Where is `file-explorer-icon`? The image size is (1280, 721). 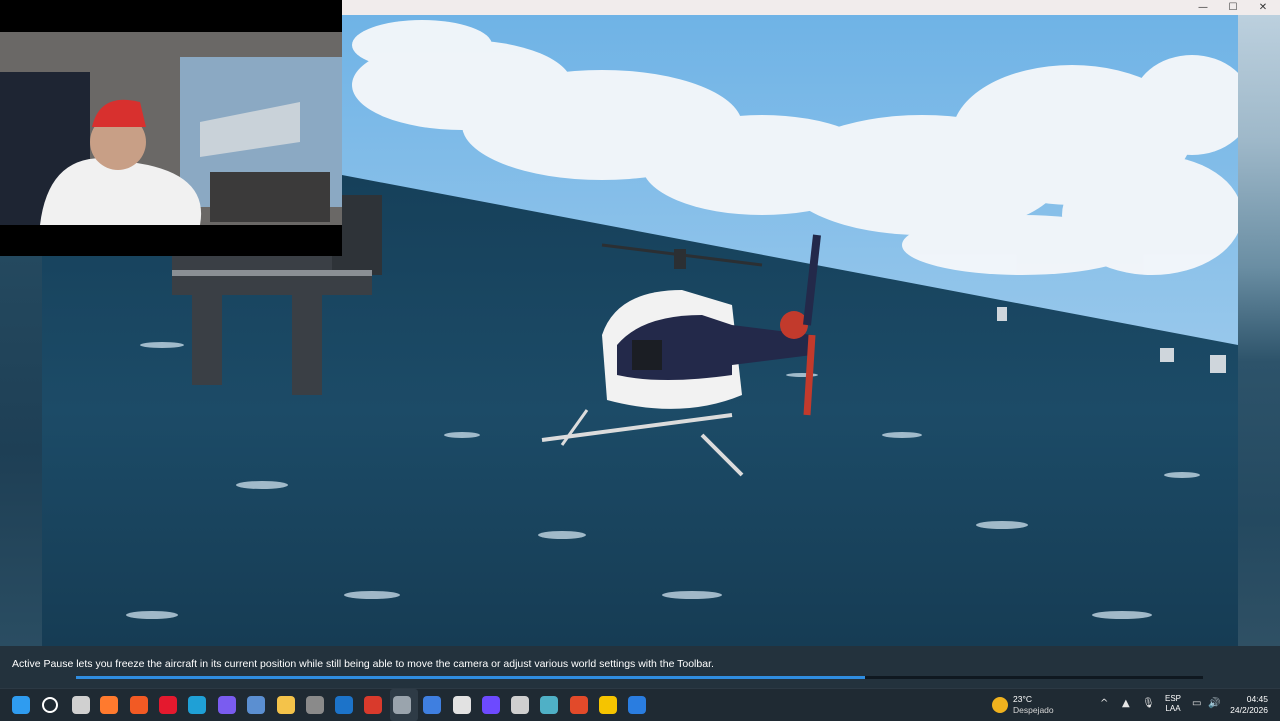
file-explorer-icon is located at coordinates (286, 705).